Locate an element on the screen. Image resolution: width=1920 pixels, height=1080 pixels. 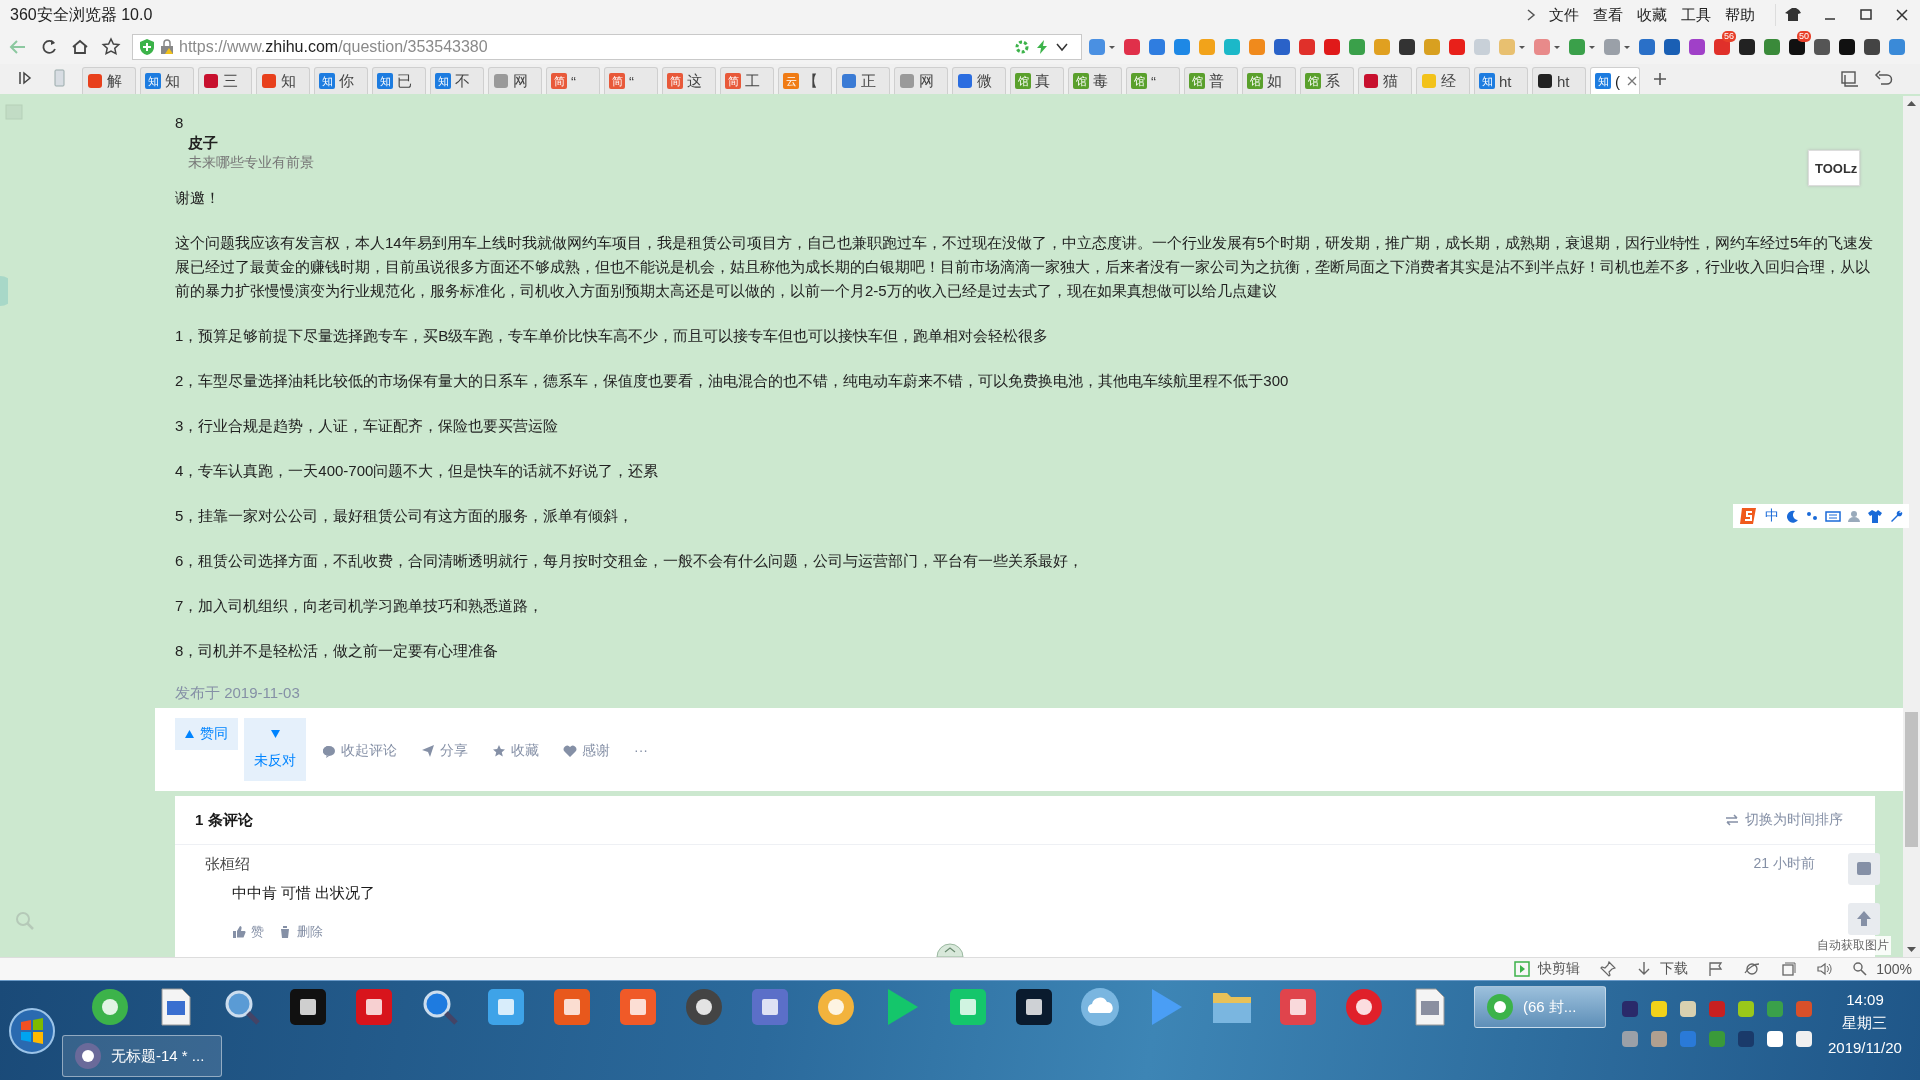
browser-tab: 知 is located at coordinates (283, 80).